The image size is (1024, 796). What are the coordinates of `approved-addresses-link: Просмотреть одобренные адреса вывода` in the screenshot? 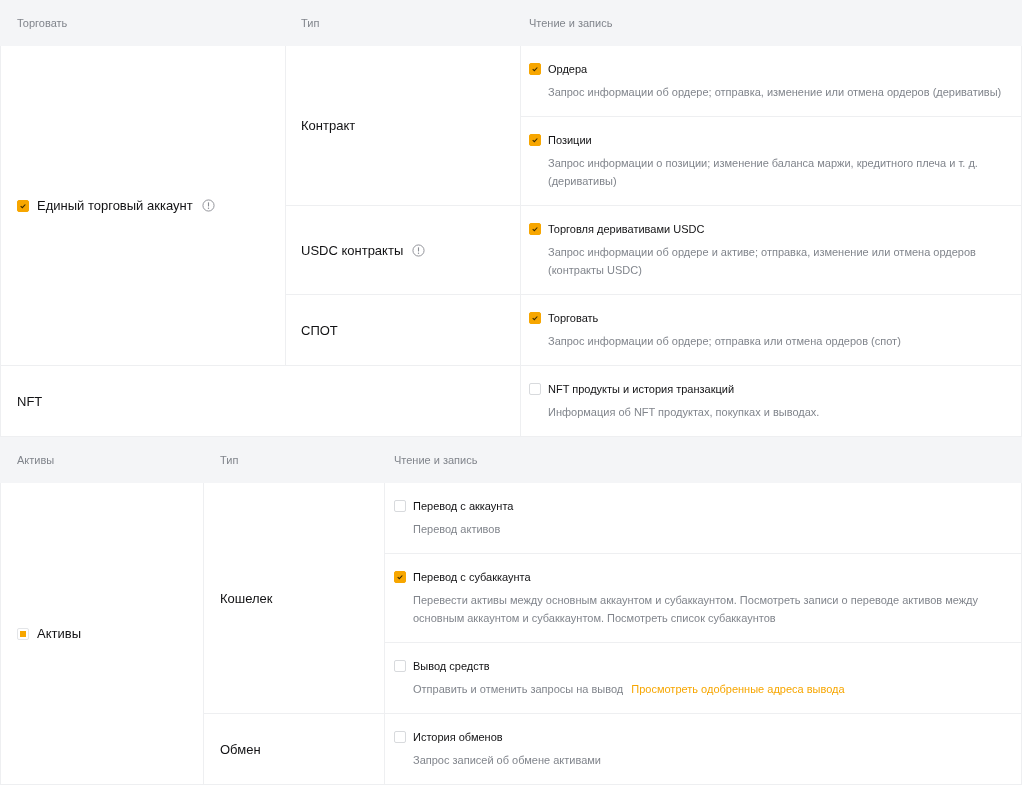 It's located at (738, 689).